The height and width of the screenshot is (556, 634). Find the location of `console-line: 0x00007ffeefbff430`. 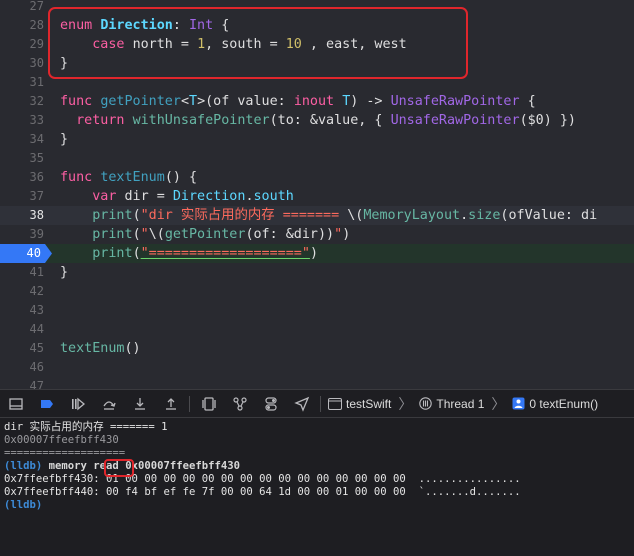

console-line: 0x00007ffeefbff430 is located at coordinates (61, 440).